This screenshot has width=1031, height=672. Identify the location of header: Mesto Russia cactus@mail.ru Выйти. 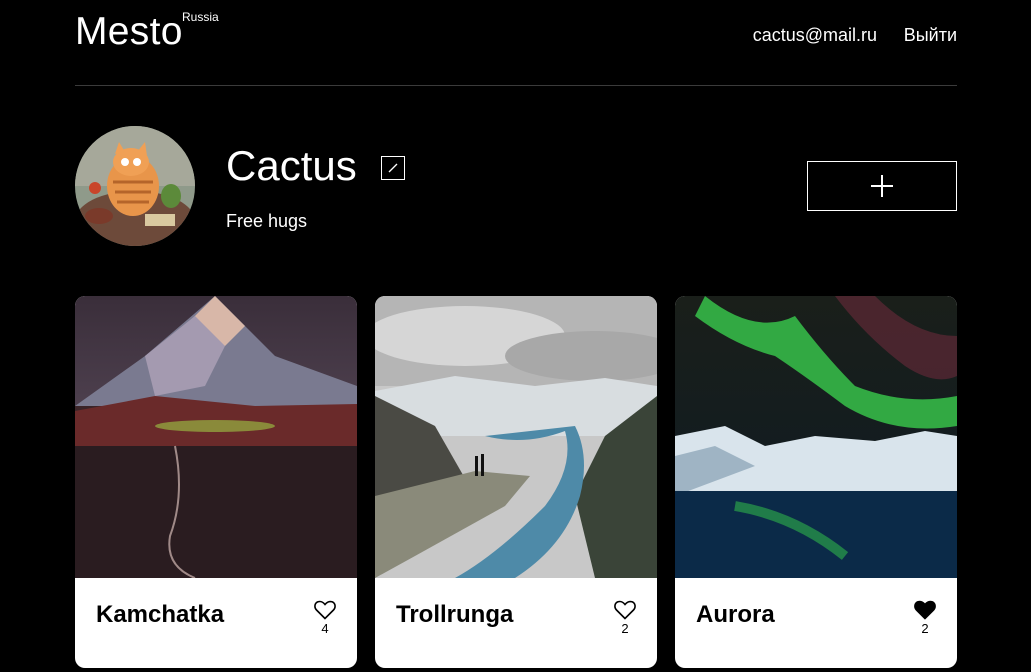
(516, 43).